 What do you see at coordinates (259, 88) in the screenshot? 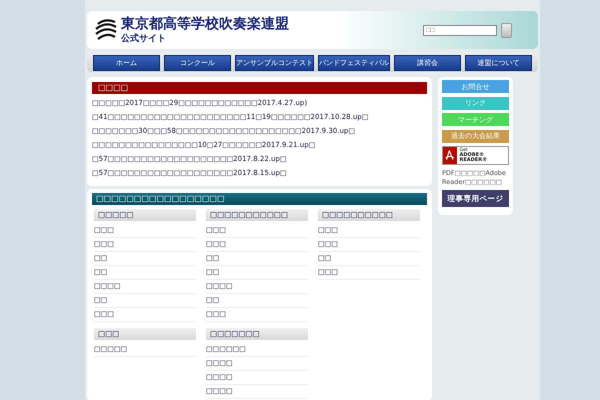
I see `news-heading: □□□□` at bounding box center [259, 88].